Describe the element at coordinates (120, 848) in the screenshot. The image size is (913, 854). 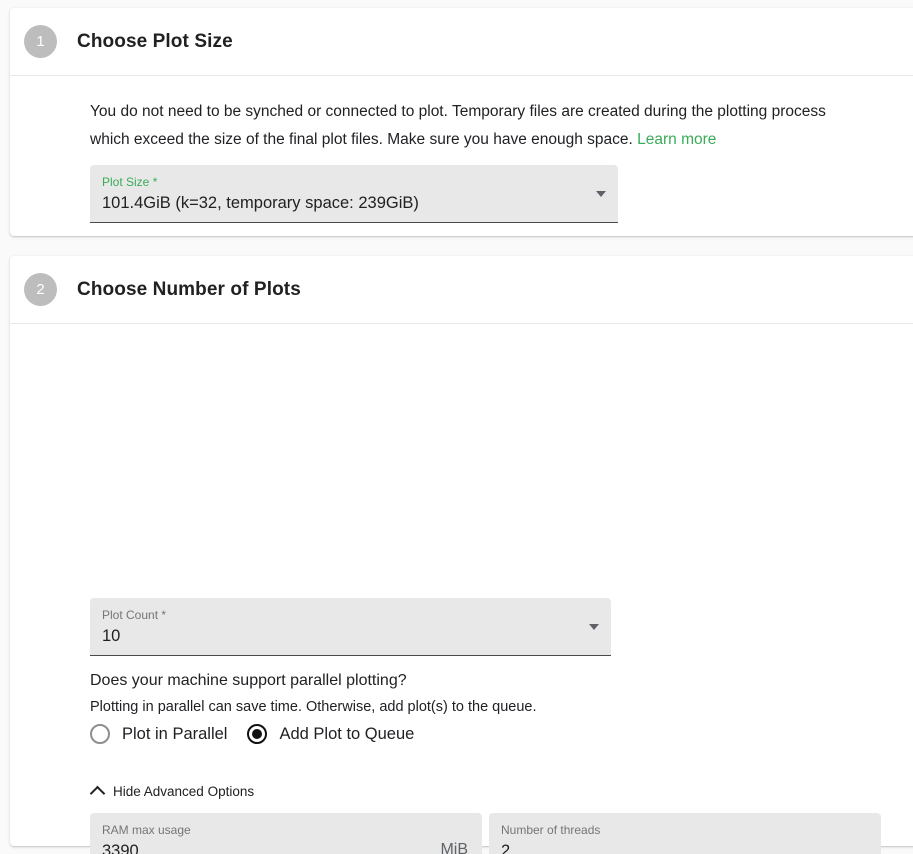
I see `ram-max-usage-value: 3390` at that location.